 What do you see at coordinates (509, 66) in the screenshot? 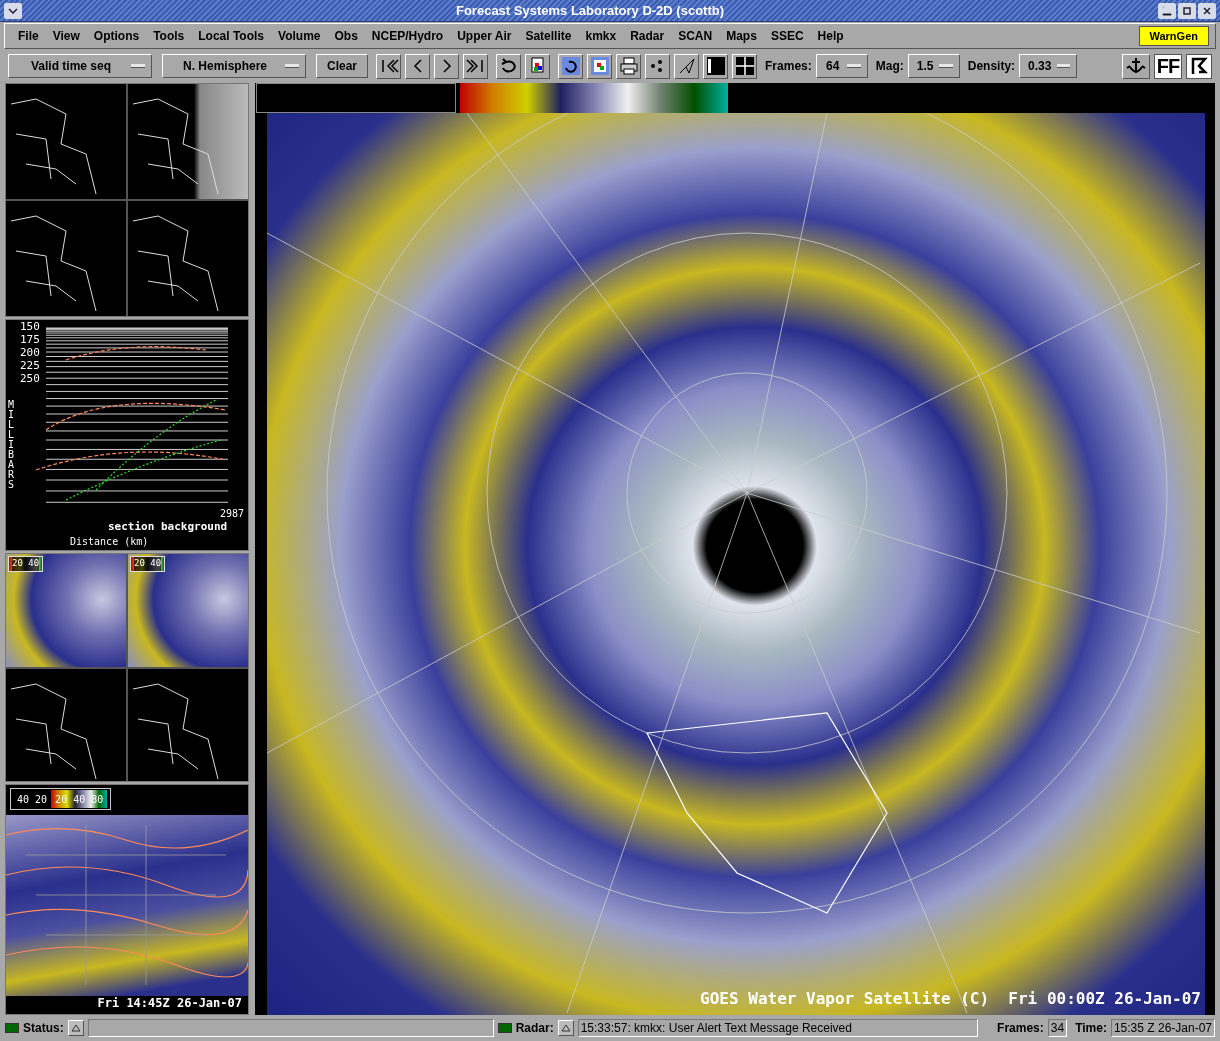
I see `loop-button` at bounding box center [509, 66].